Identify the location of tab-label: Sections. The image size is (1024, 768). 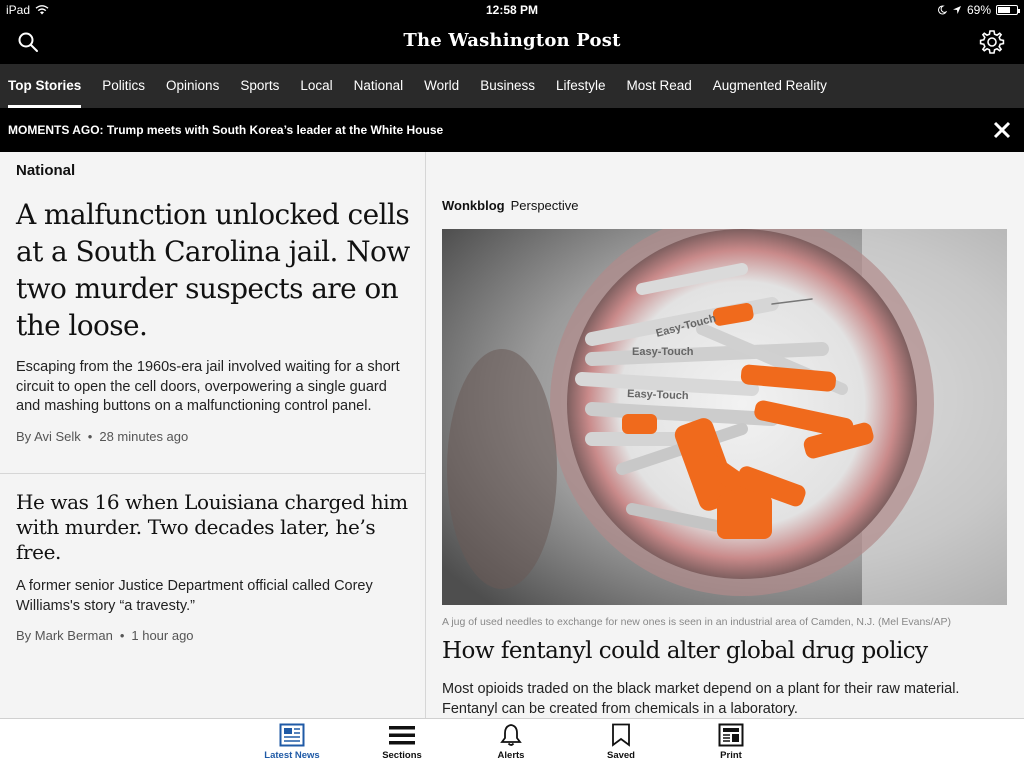
(402, 755).